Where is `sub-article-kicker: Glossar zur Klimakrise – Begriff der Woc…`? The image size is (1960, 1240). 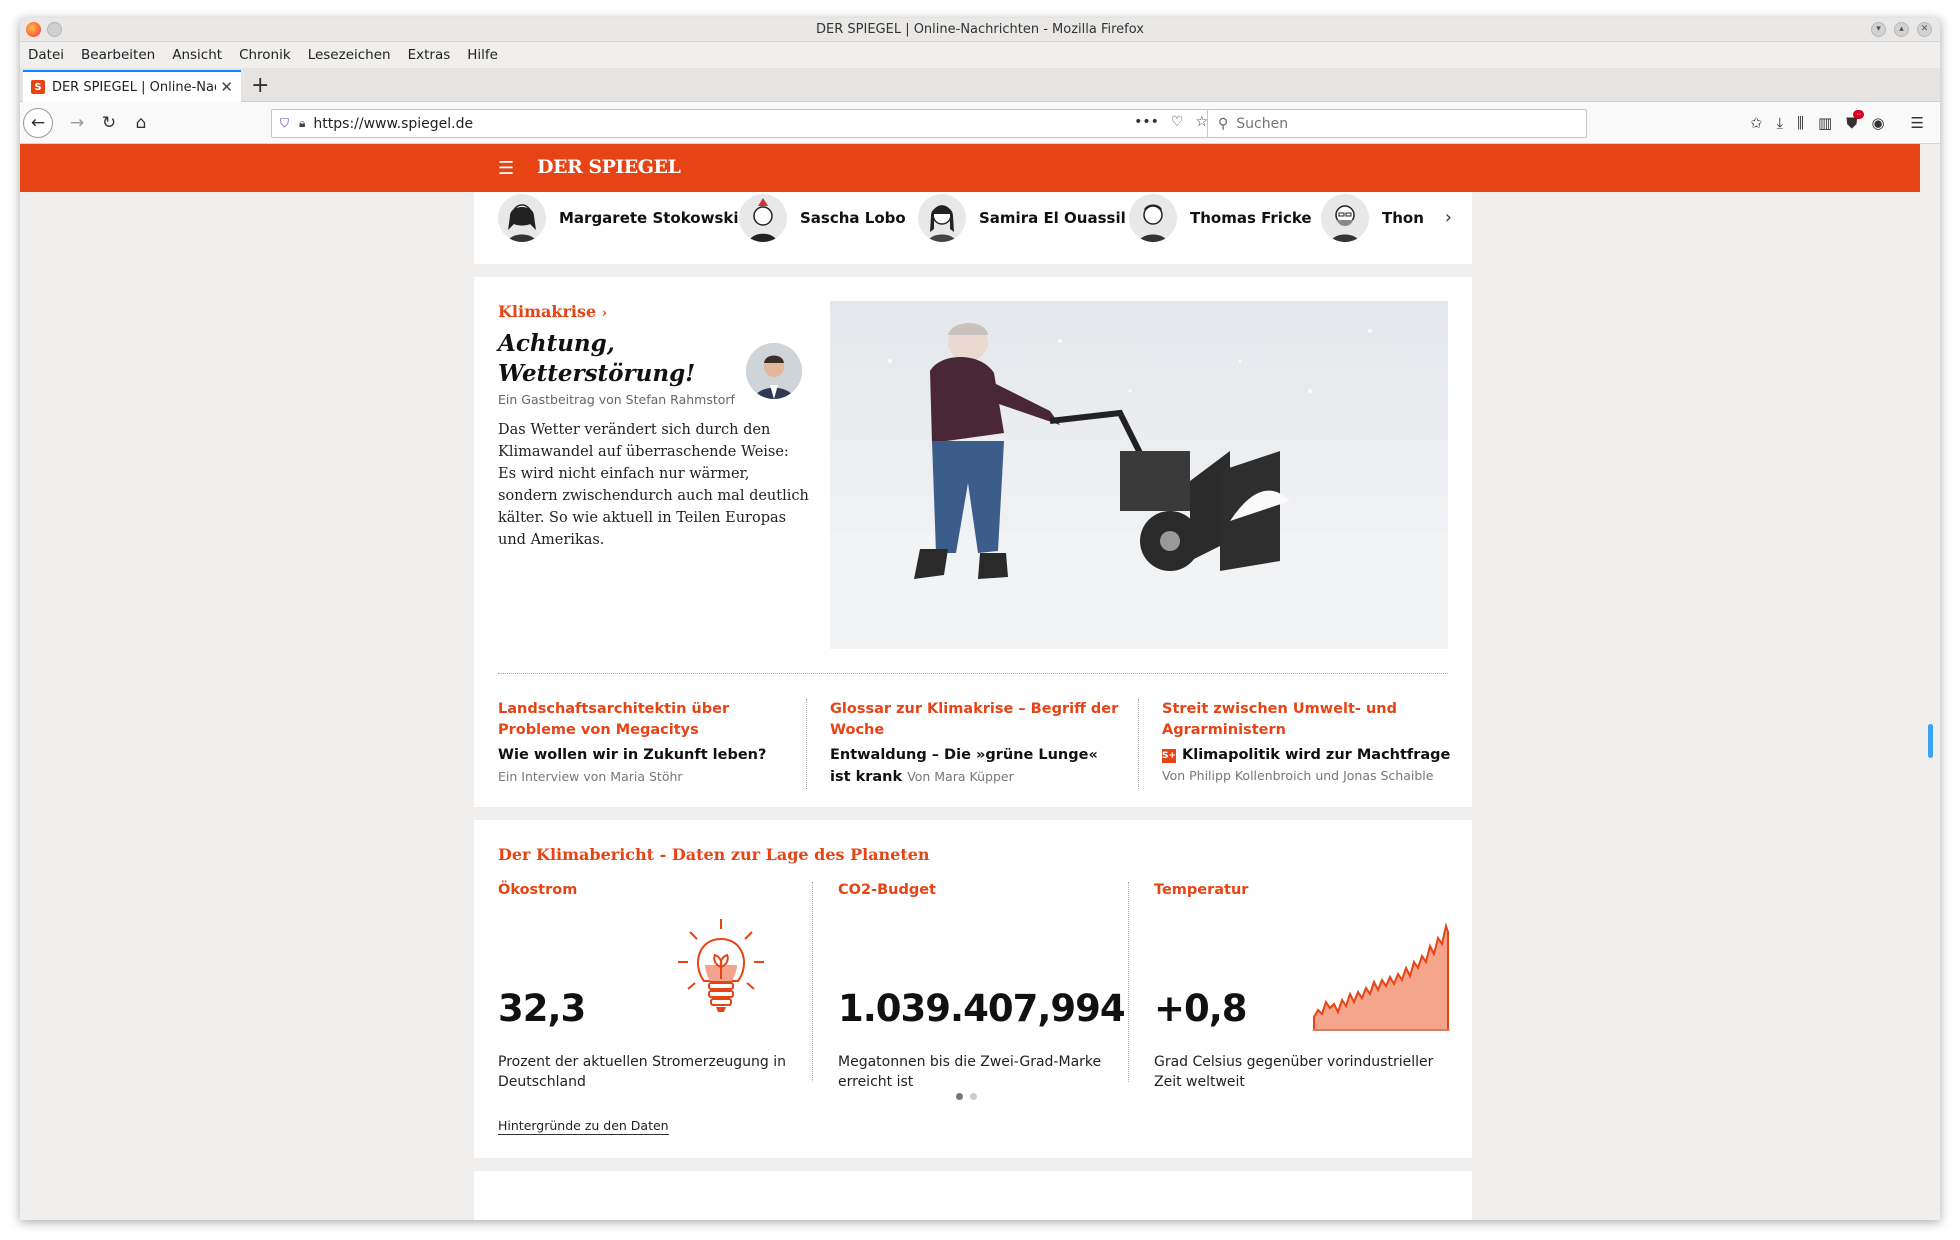
sub-article-kicker: Glossar zur Klimakrise – Begriff der Woc… is located at coordinates (974, 719).